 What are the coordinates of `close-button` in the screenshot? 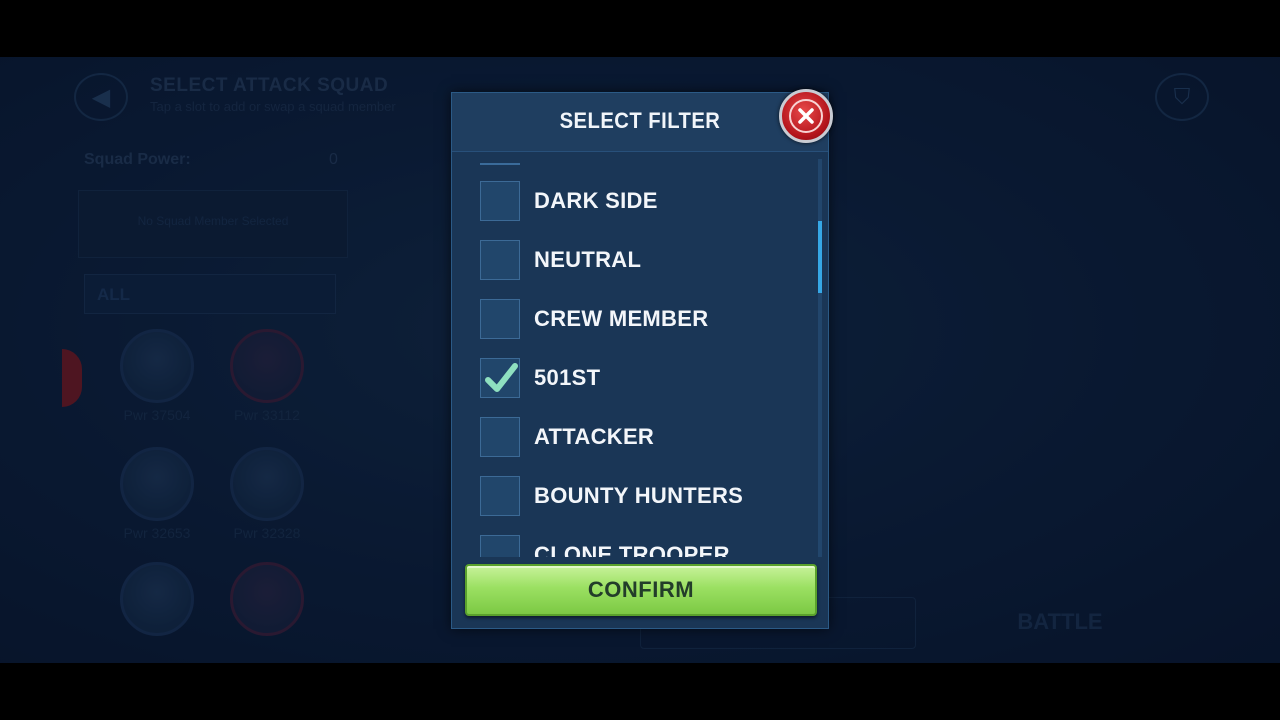 It's located at (806, 116).